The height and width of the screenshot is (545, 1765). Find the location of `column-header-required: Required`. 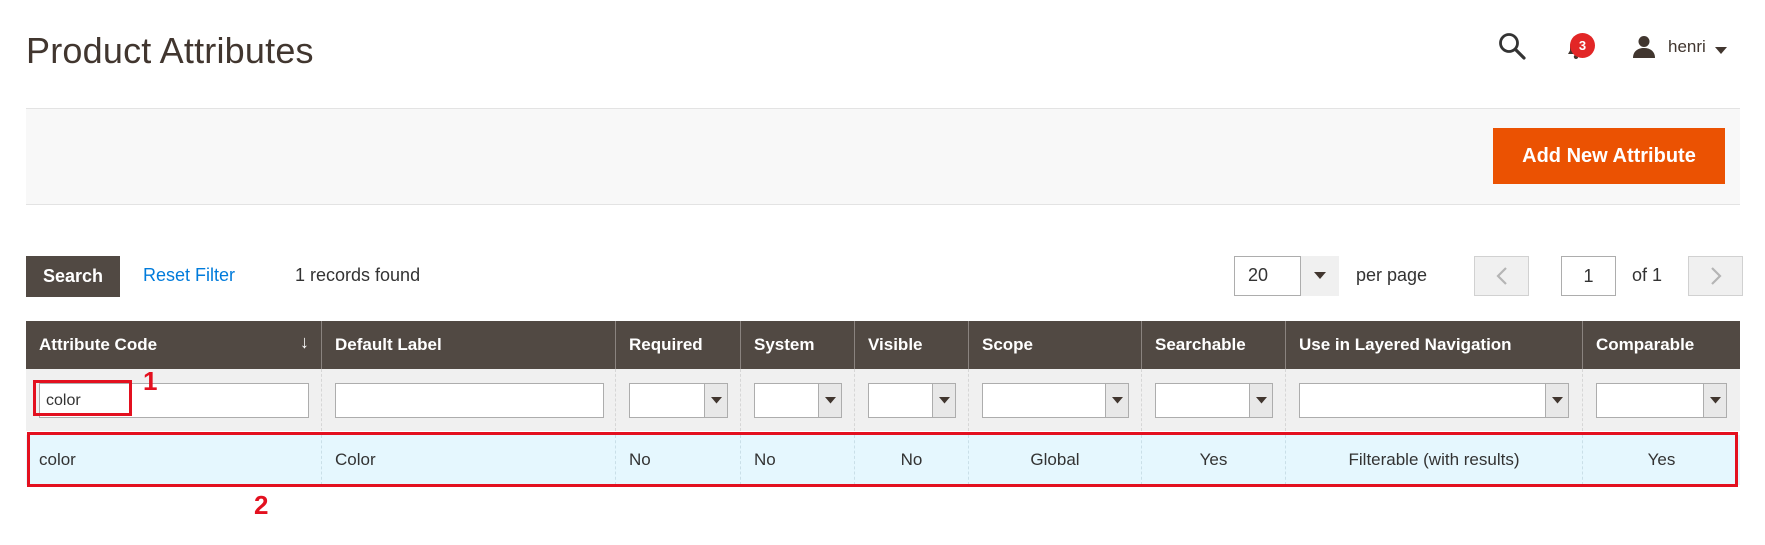

column-header-required: Required is located at coordinates (677, 345).